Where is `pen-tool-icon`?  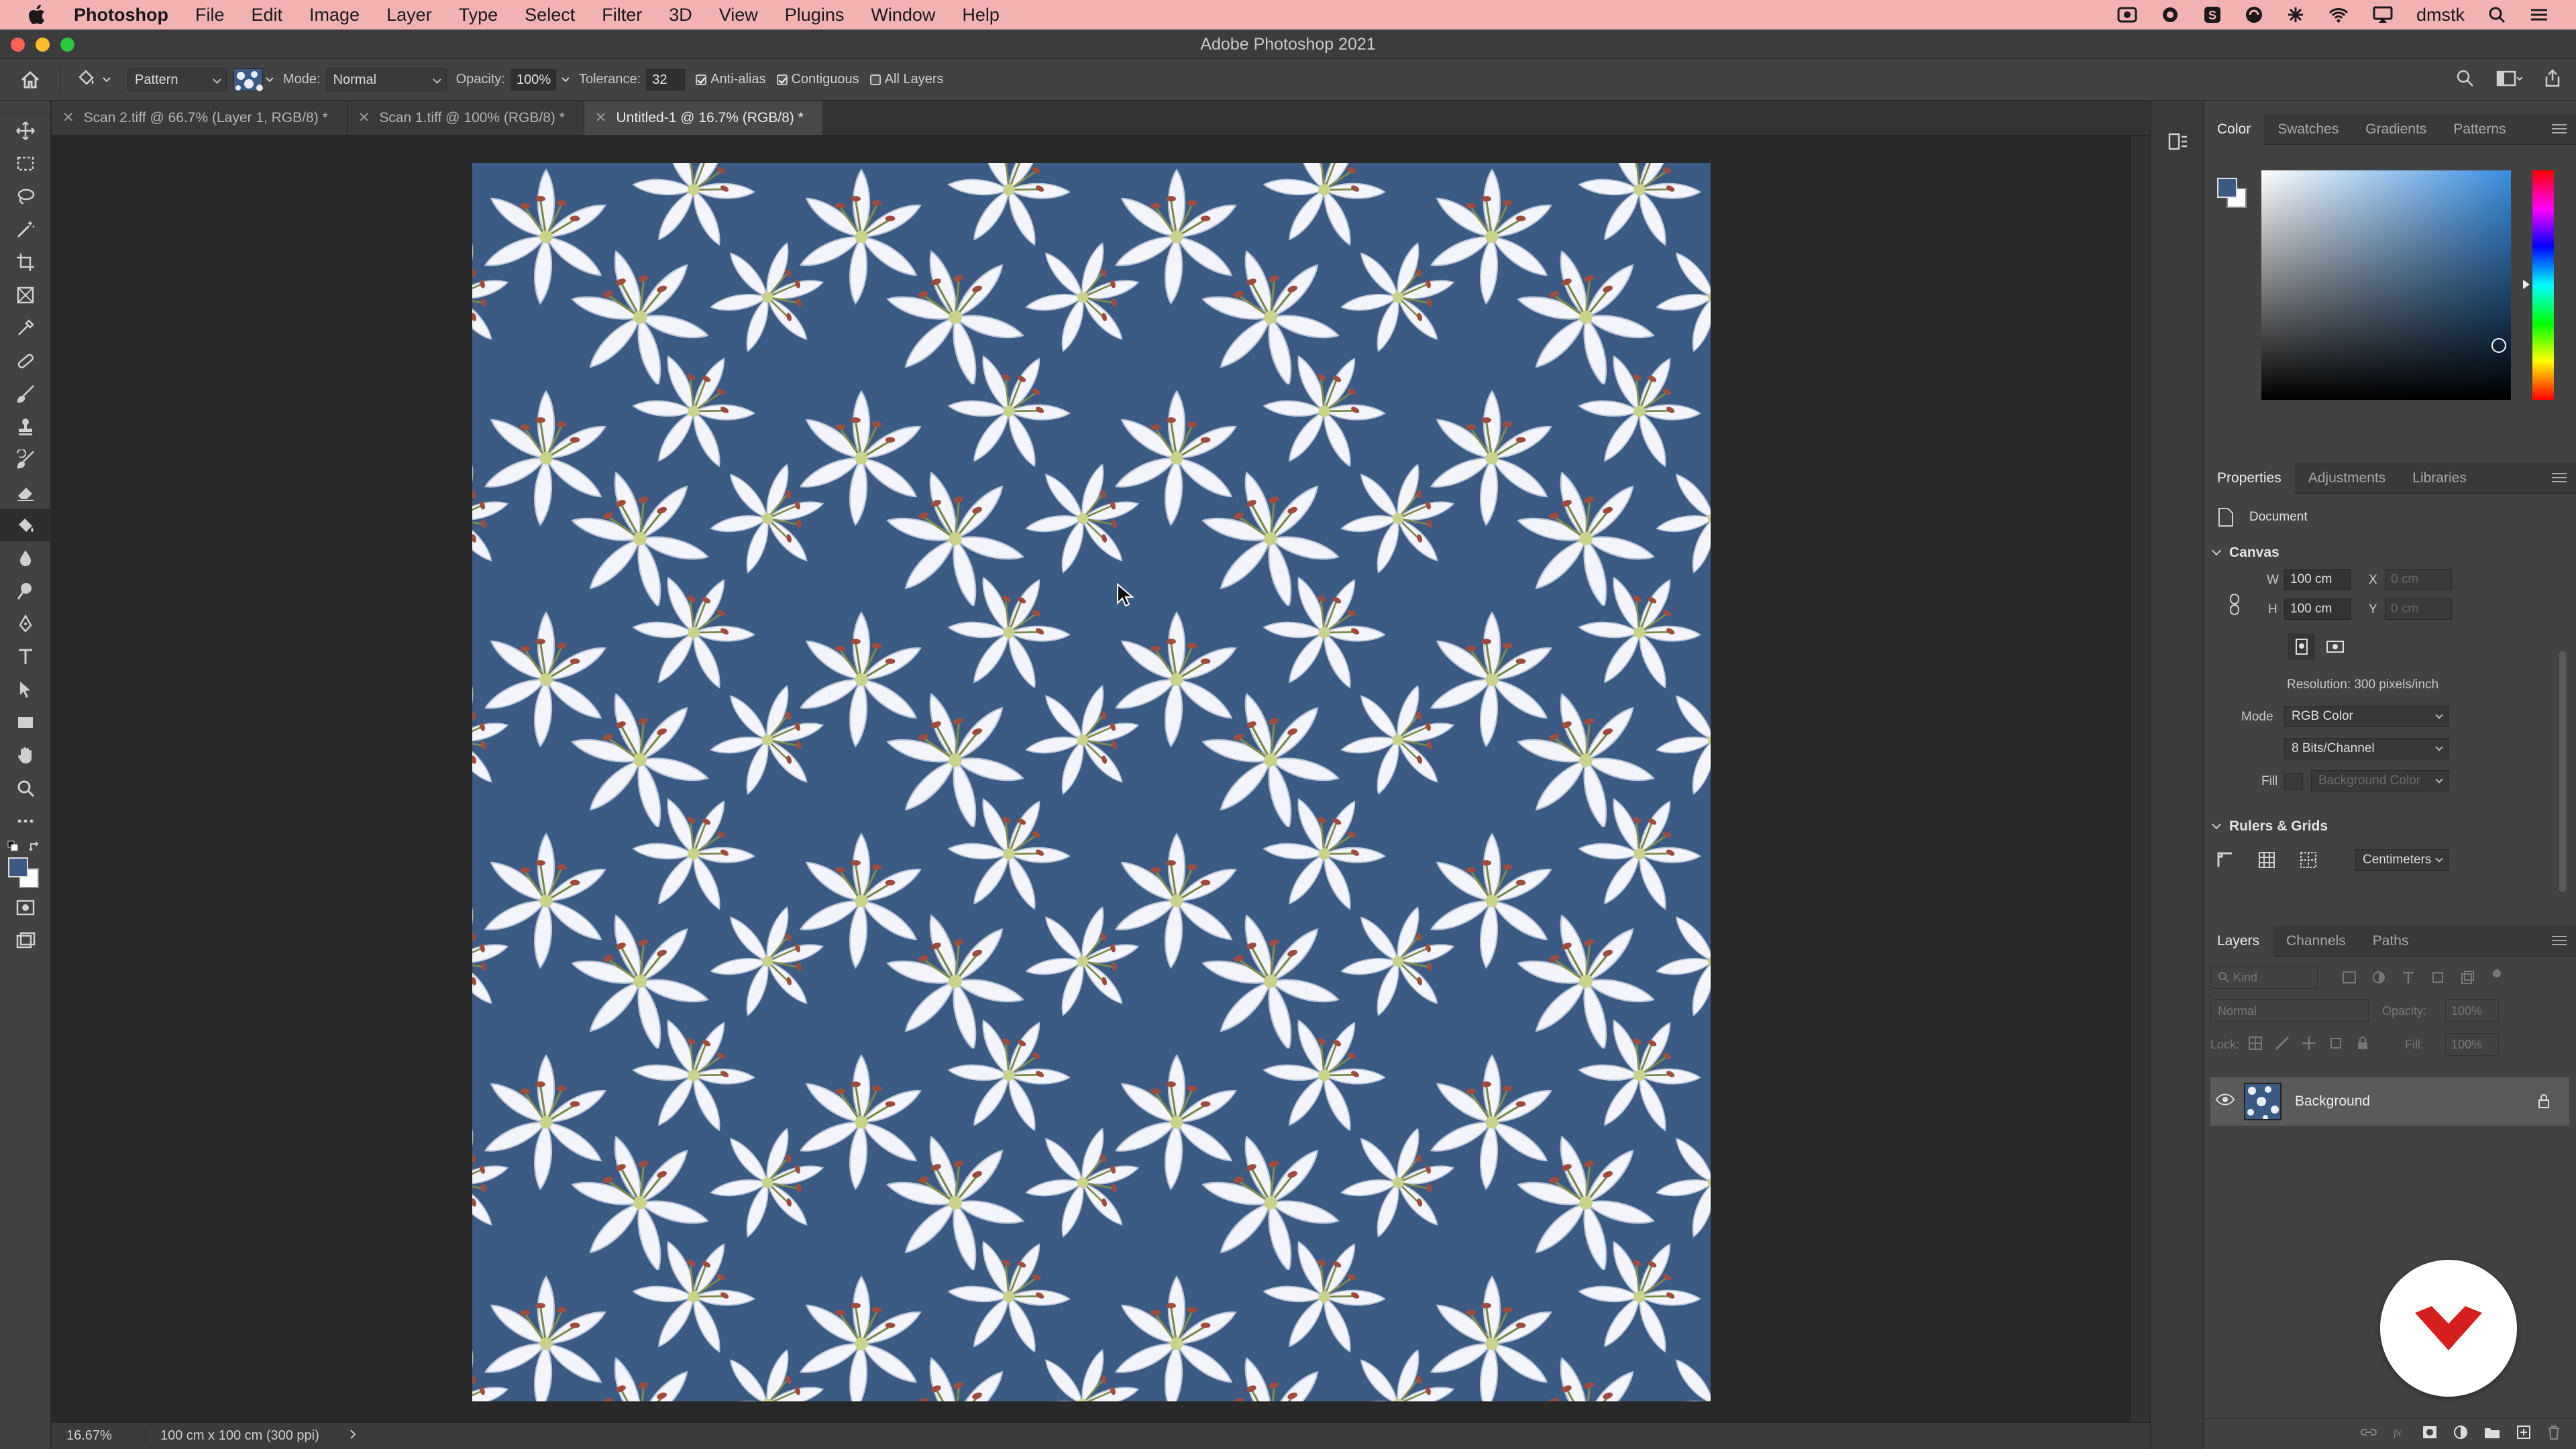
pen-tool-icon is located at coordinates (25, 623).